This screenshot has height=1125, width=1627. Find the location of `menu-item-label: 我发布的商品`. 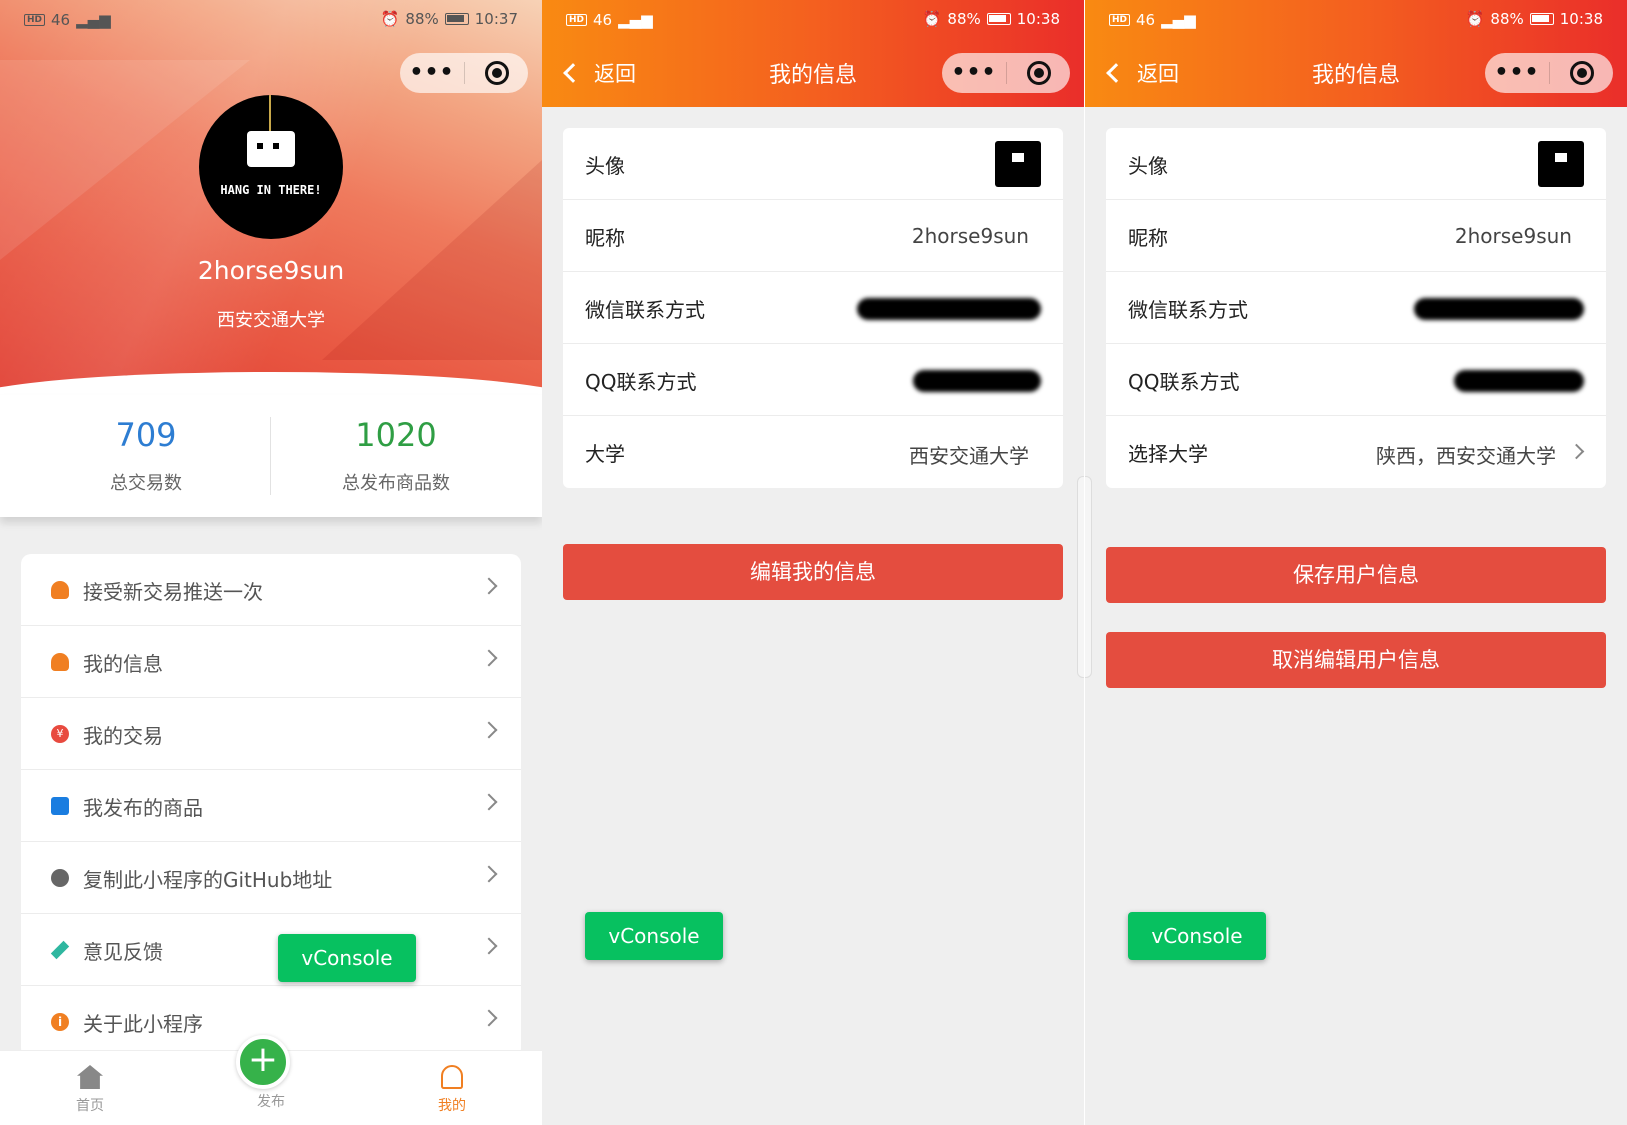

menu-item-label: 我发布的商品 is located at coordinates (143, 808).